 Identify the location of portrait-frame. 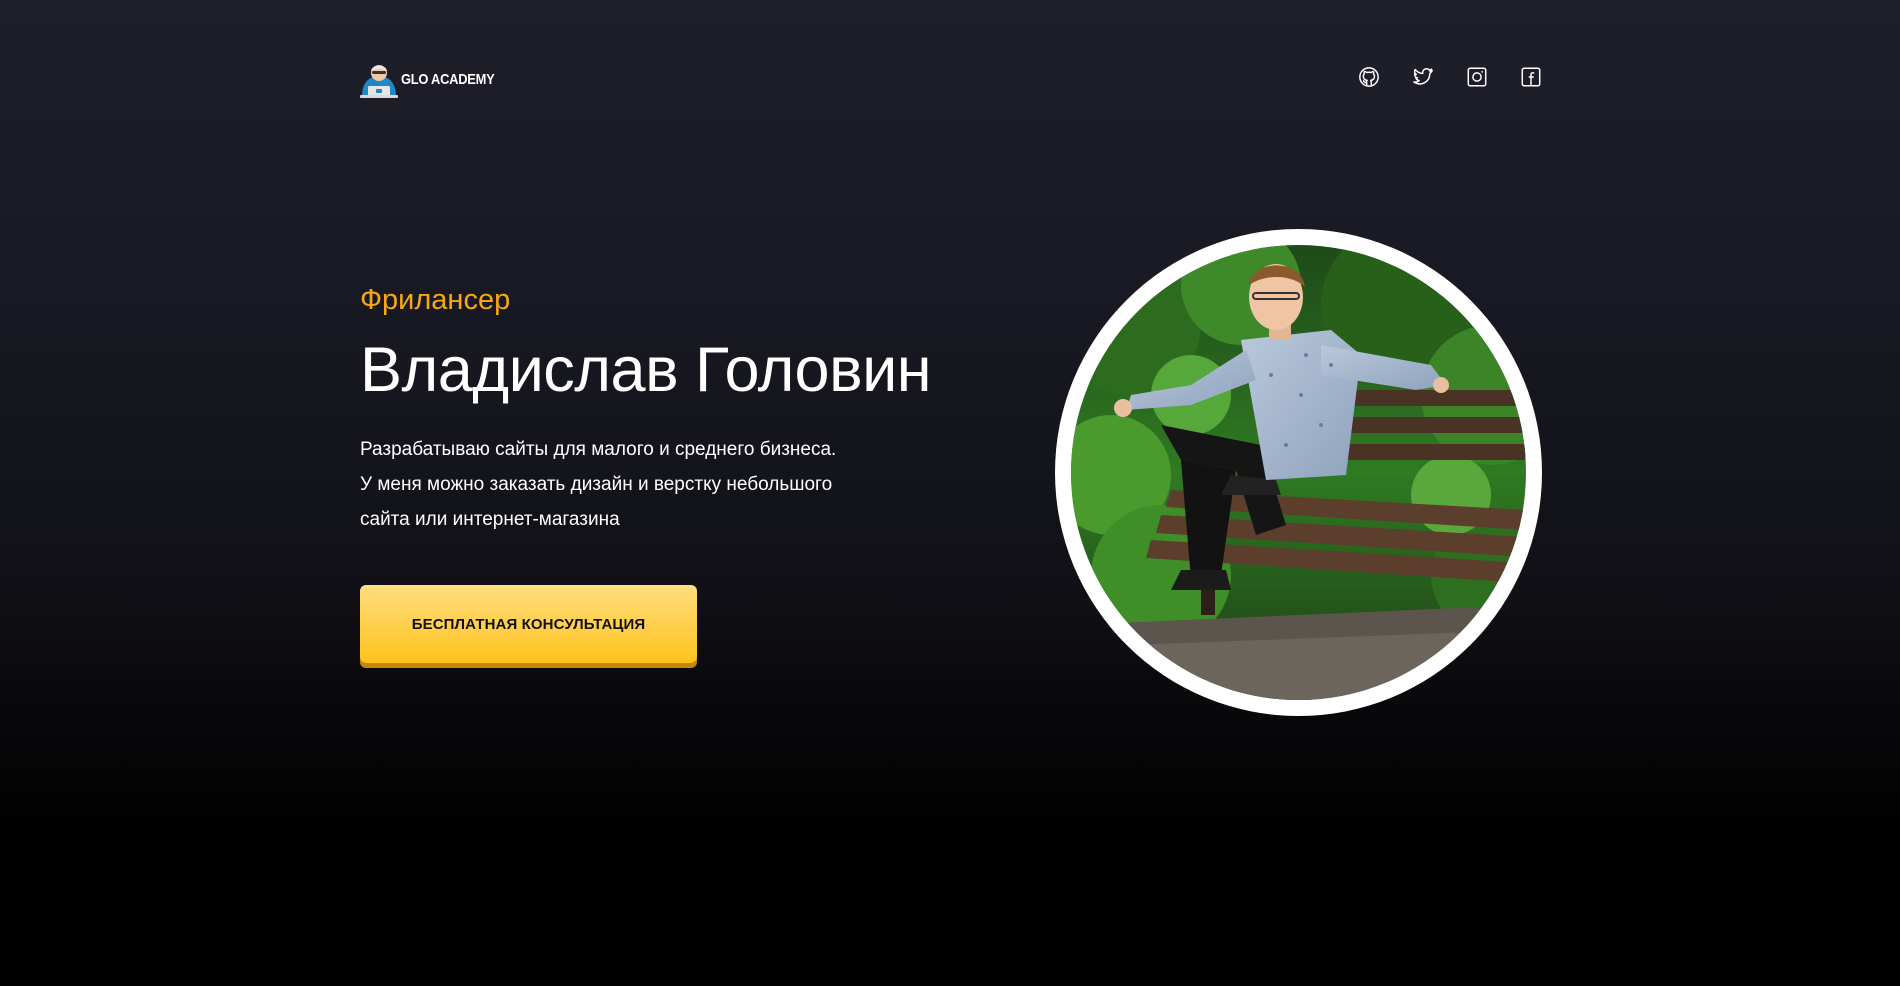
(1298, 472).